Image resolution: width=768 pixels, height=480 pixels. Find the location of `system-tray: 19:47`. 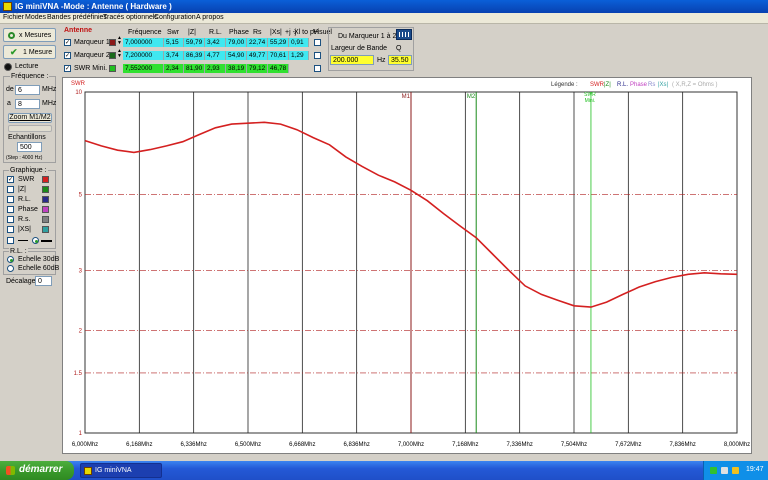

system-tray: 19:47 is located at coordinates (735, 470).